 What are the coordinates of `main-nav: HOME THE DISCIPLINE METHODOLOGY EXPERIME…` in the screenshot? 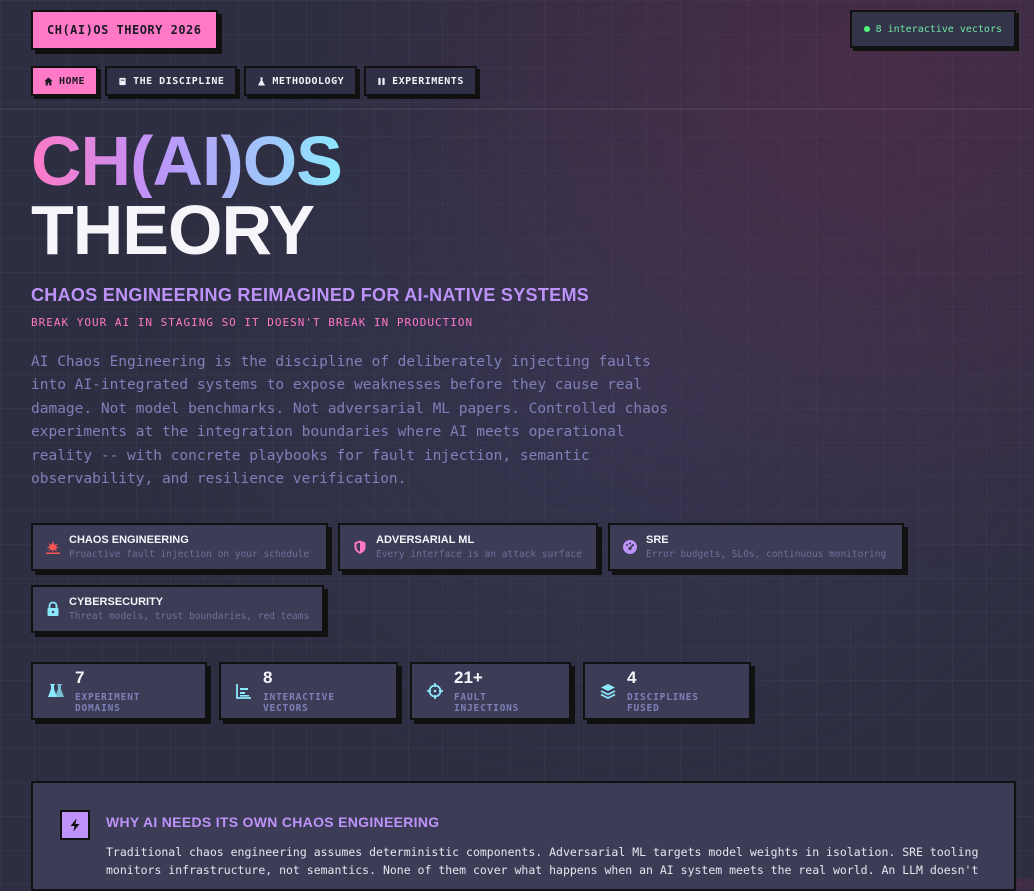 It's located at (254, 81).